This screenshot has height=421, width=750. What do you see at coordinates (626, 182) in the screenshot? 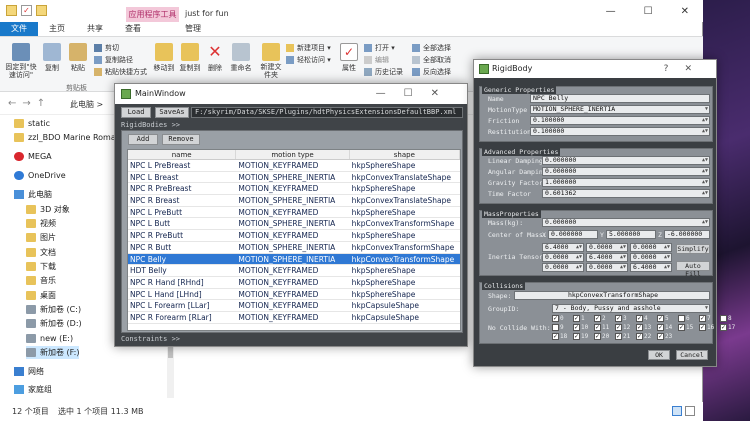
I see `gravity-factor-spinbox: 1.000000 ▲▼` at bounding box center [626, 182].